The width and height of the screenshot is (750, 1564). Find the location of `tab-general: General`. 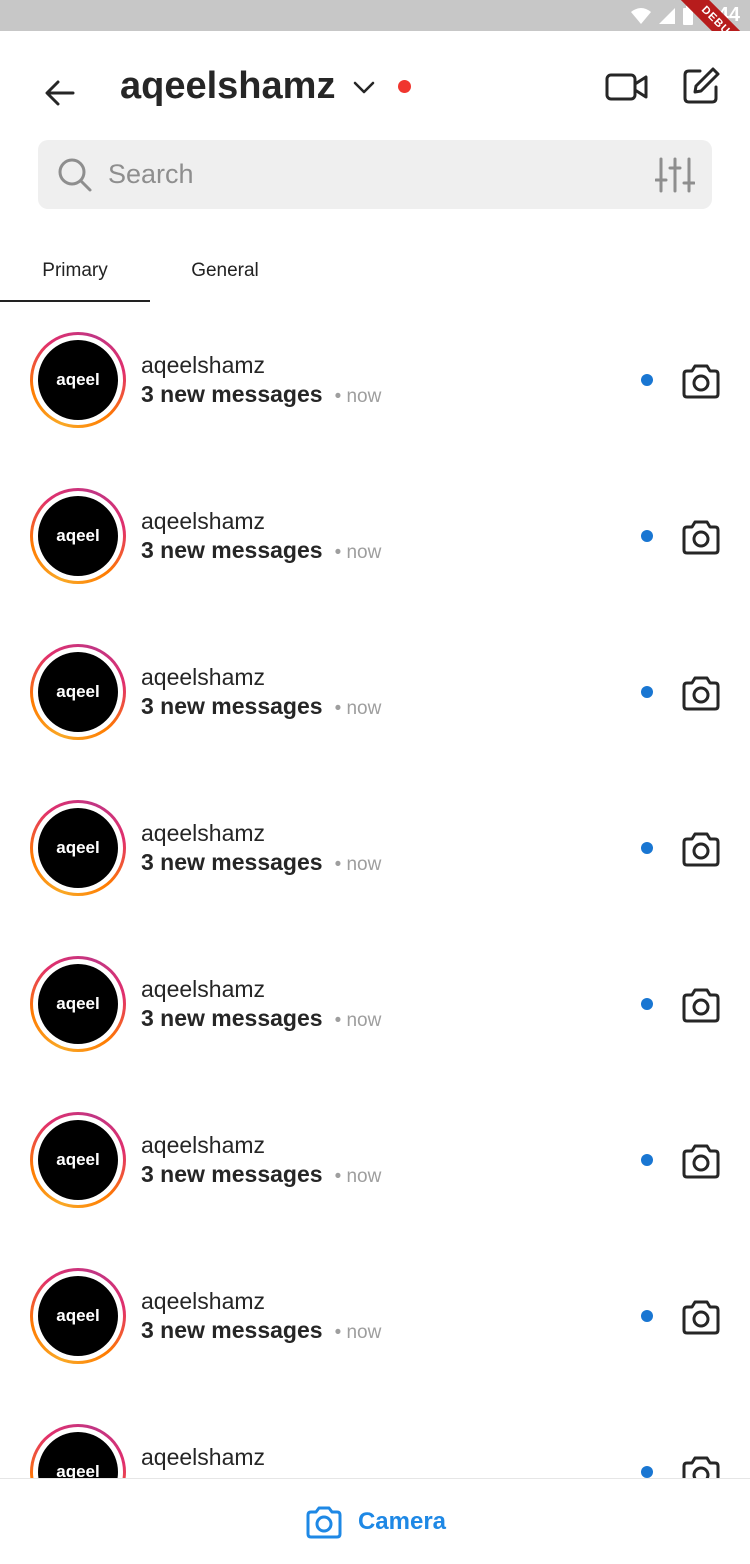

tab-general: General is located at coordinates (225, 271).